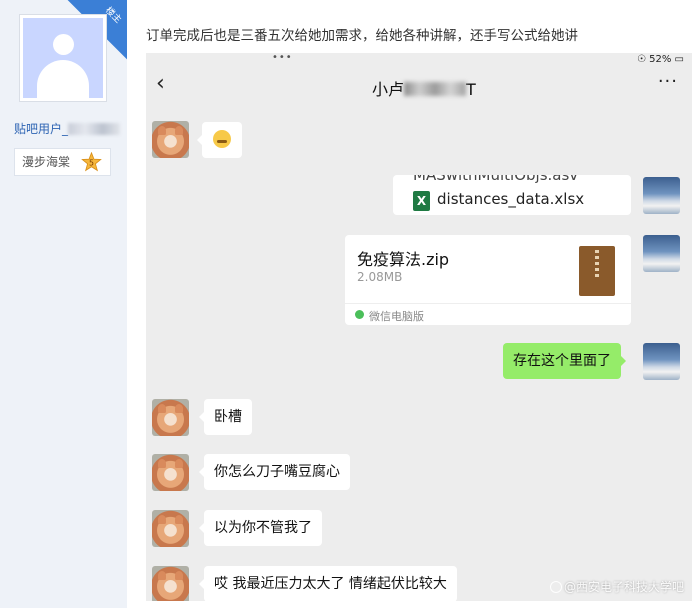  I want to click on status-dots: •••, so click(282, 58).